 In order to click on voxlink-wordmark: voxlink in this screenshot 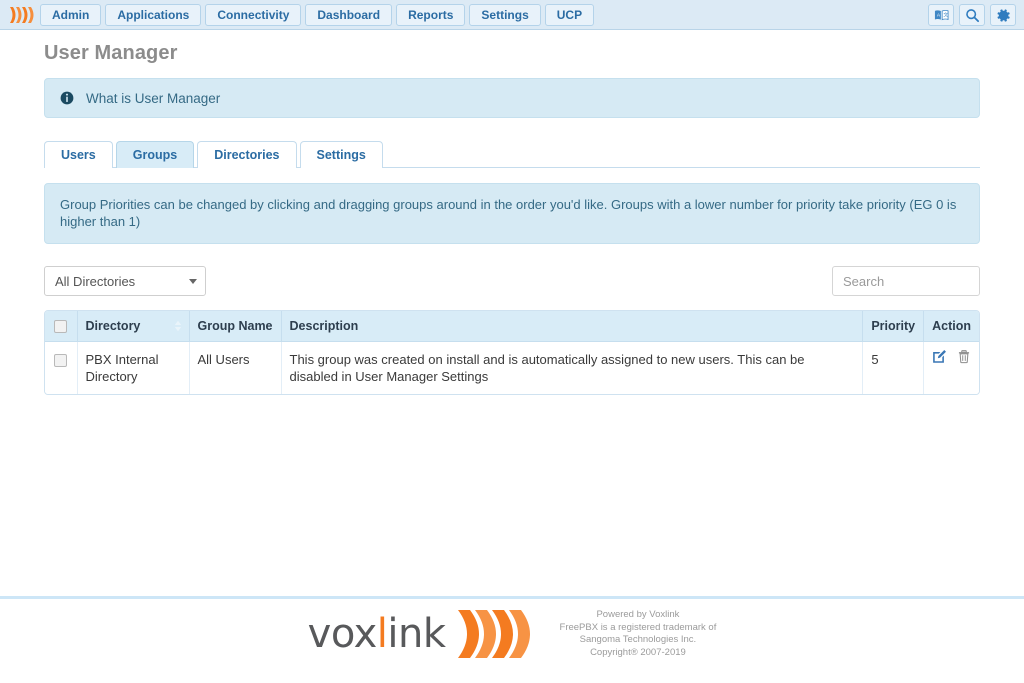, I will do `click(377, 634)`.